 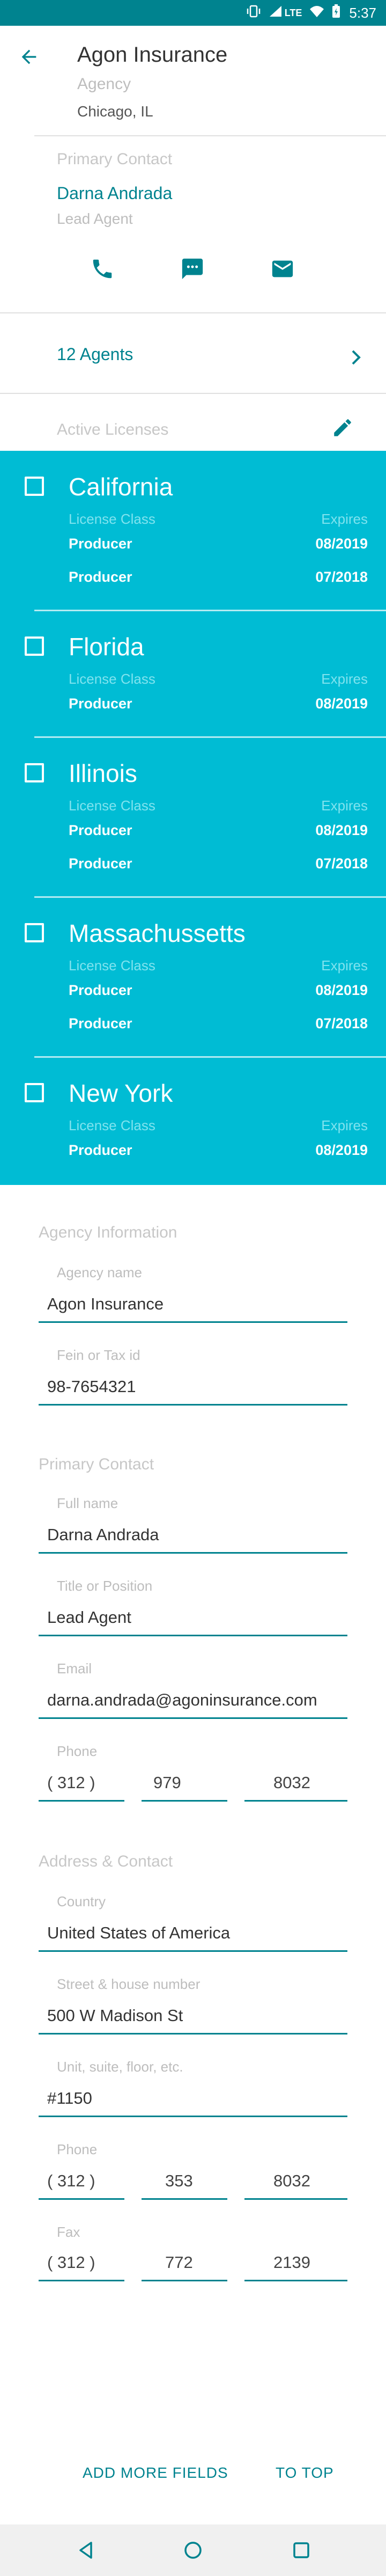 I want to click on primary-contact-label: Primary Contact, so click(x=115, y=159).